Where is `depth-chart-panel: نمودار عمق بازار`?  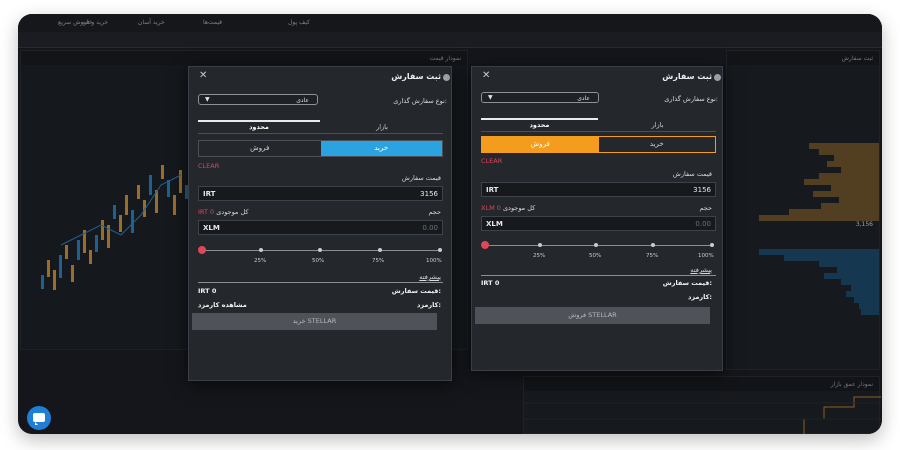 depth-chart-panel: نمودار عمق بازار is located at coordinates (702, 405).